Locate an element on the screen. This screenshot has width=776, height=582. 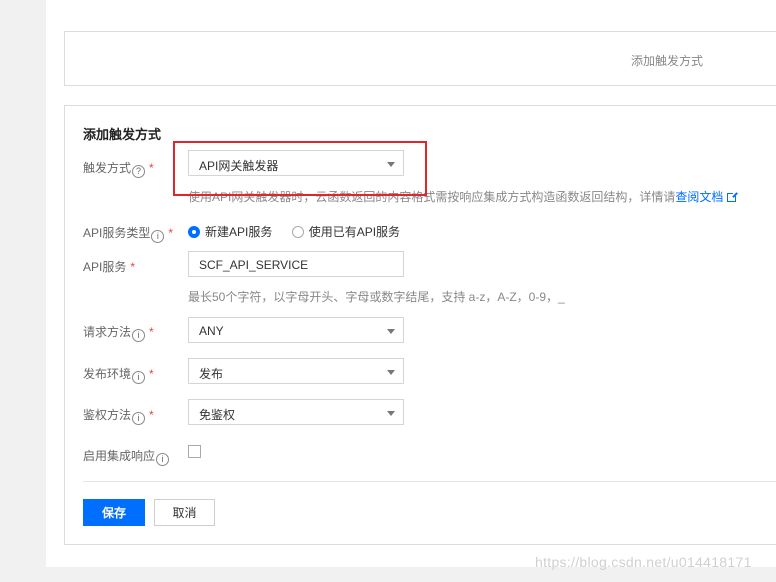
trigger-type-label: 触发方式? * is located at coordinates (118, 169).